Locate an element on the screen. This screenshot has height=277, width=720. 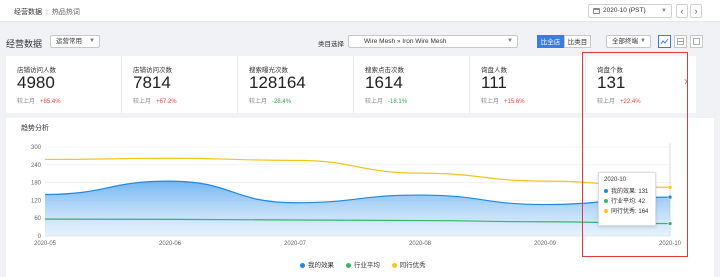
tooltip-series: 同行优秀 is located at coordinates (623, 212).